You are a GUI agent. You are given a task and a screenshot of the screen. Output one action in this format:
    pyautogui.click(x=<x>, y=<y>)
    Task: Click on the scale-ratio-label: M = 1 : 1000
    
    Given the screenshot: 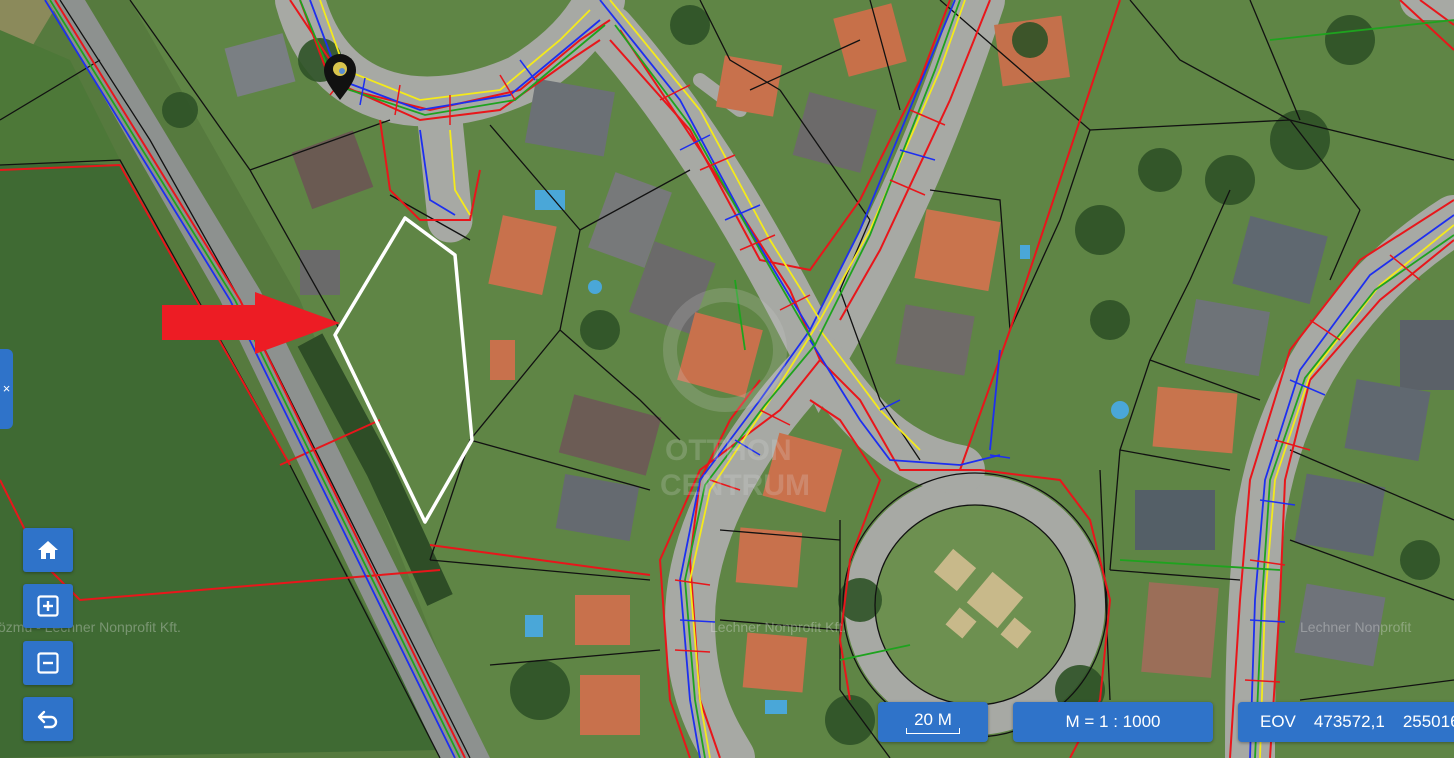 What is the action you would take?
    pyautogui.click(x=1113, y=721)
    